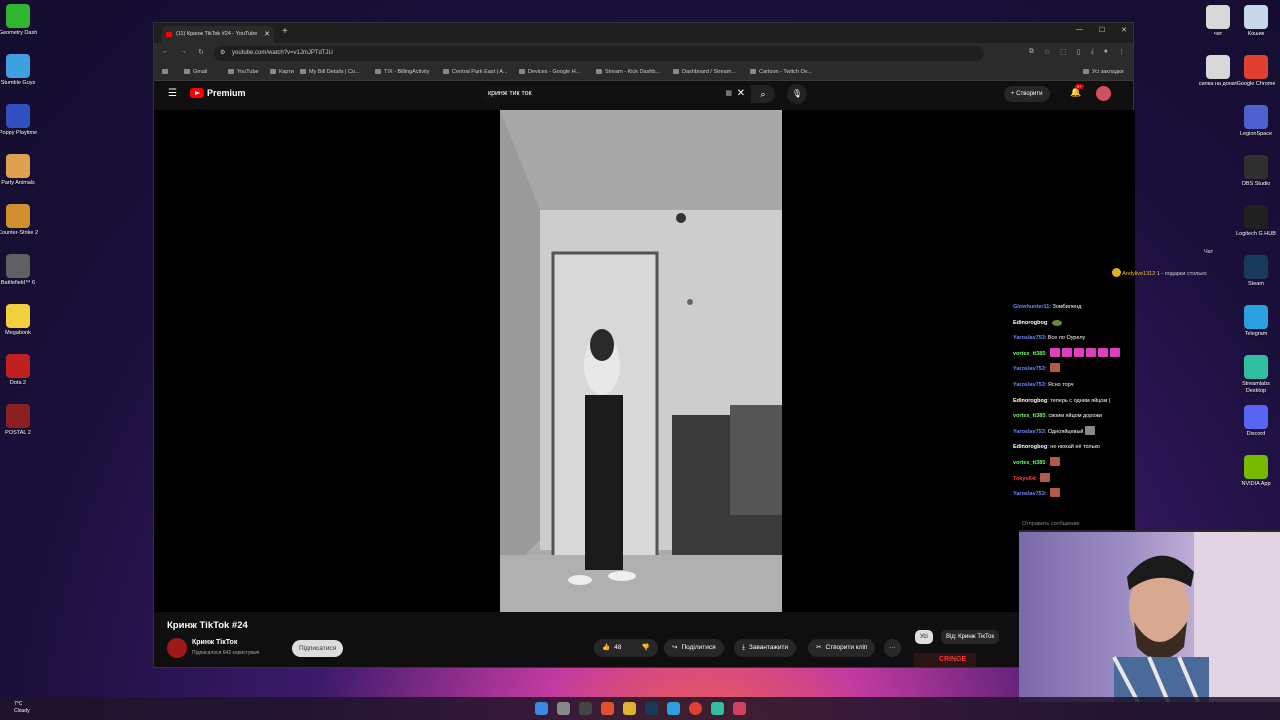  Describe the element at coordinates (282, 72) in the screenshot. I see `bookmark-item: Карти` at that location.